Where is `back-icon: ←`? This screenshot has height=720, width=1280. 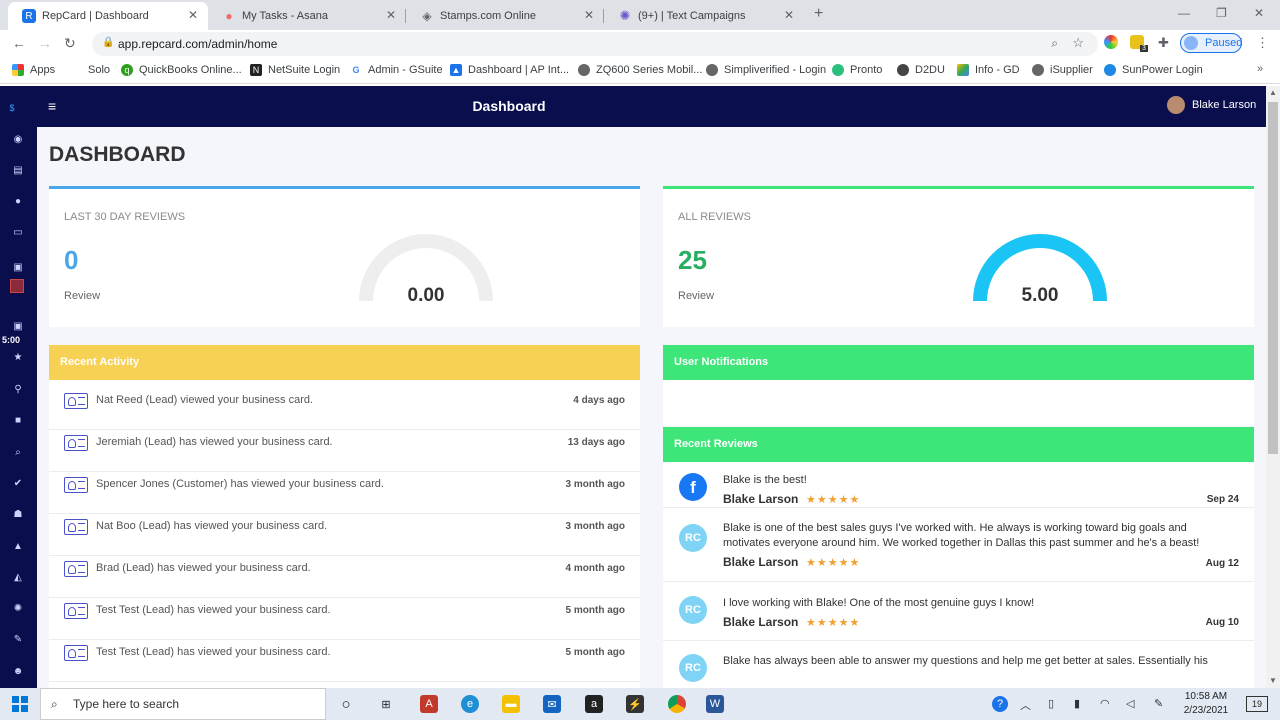
back-icon: ← is located at coordinates (19, 43).